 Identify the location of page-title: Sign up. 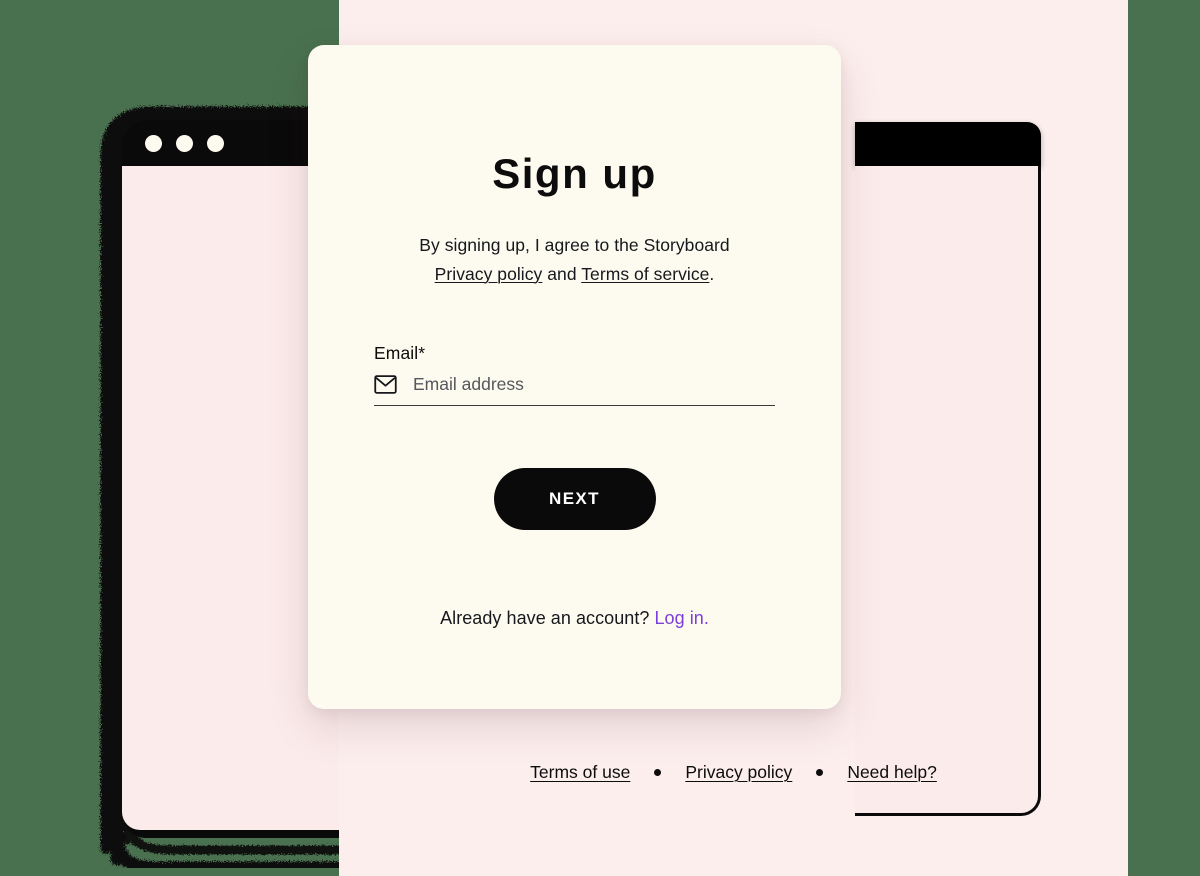
(574, 173).